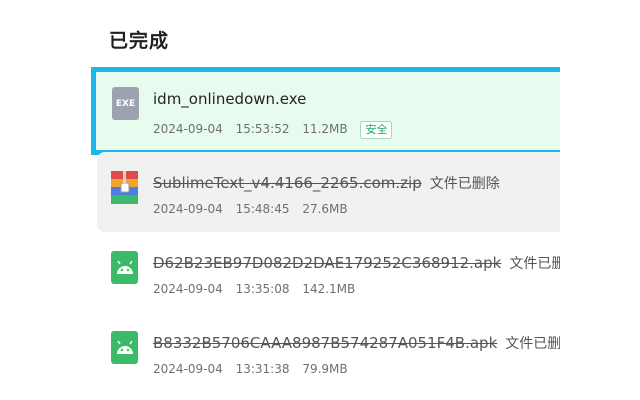 This screenshot has width=640, height=400. I want to click on download-item-meta: 2024-09-04 15:48:45 27.6MB, so click(255, 209).